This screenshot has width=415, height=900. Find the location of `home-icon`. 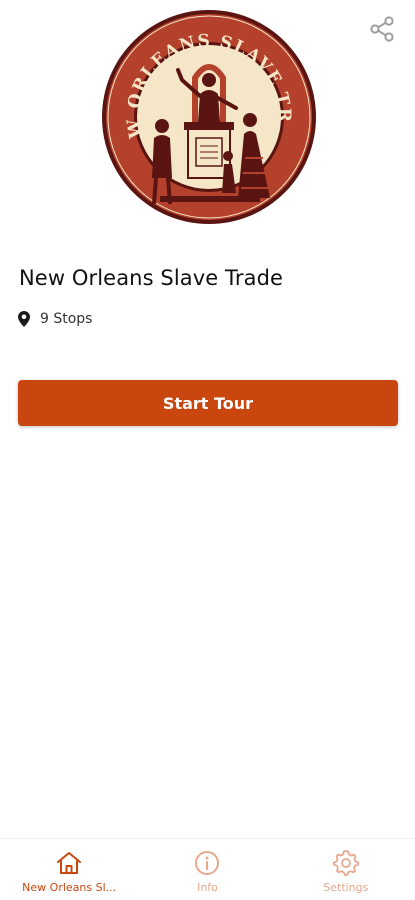

home-icon is located at coordinates (69, 863).